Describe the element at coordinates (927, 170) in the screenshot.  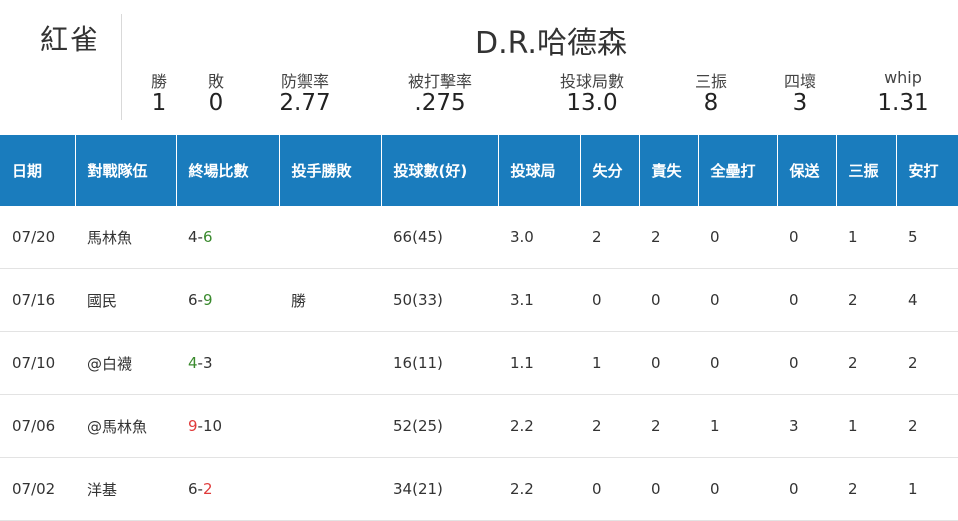
I see `col-header-hits: 安打` at that location.